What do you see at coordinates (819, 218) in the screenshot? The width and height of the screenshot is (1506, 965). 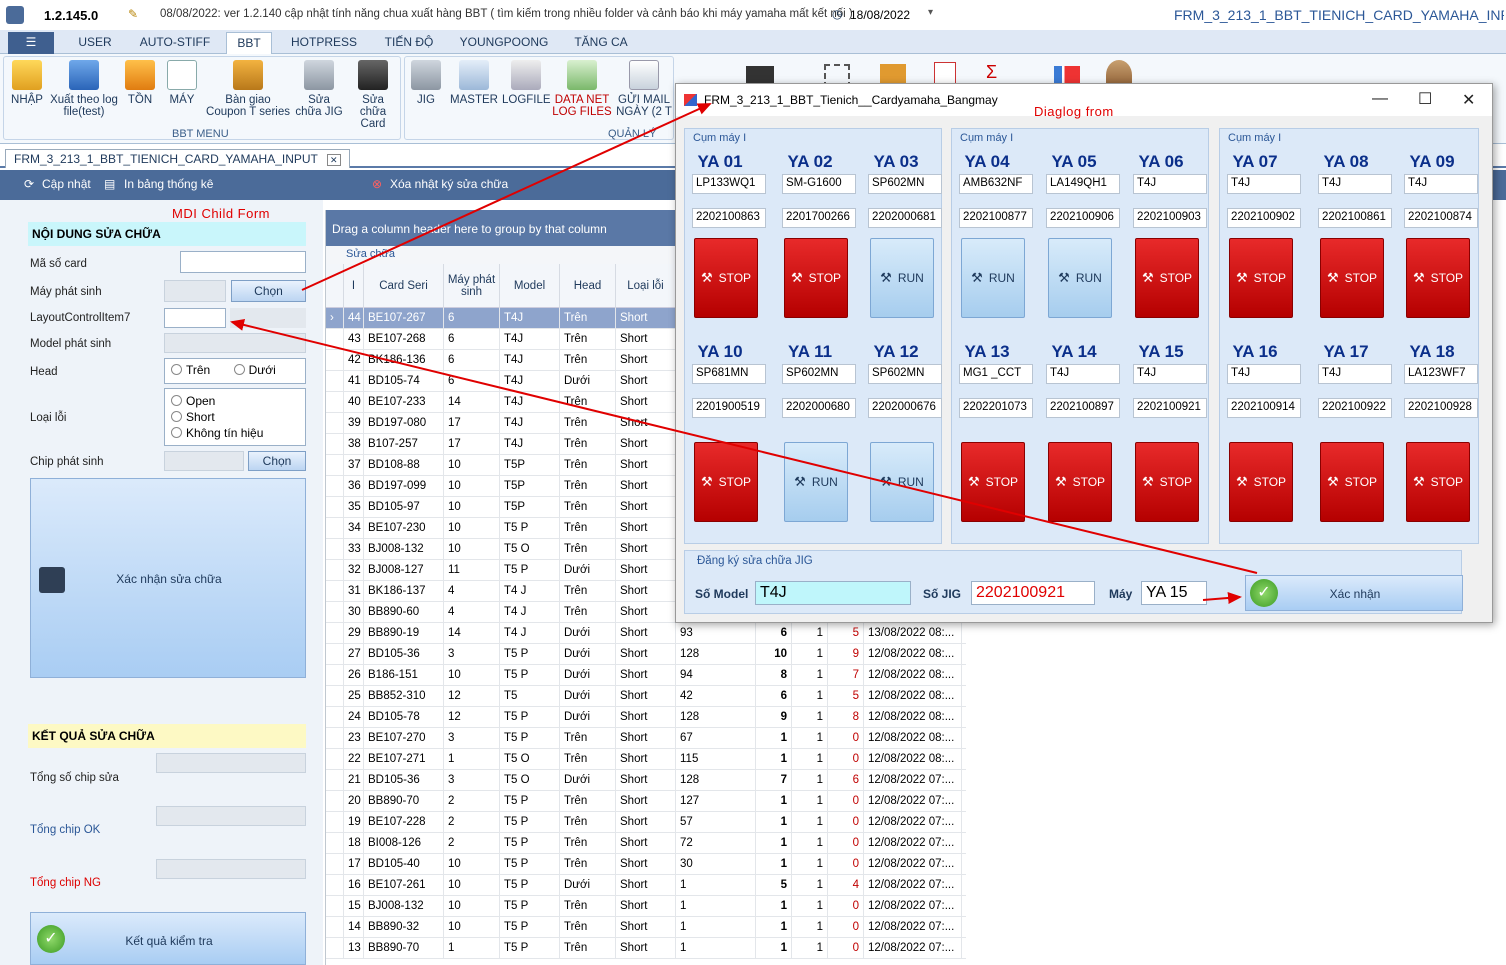 I see `machine-jig: 2201700266` at bounding box center [819, 218].